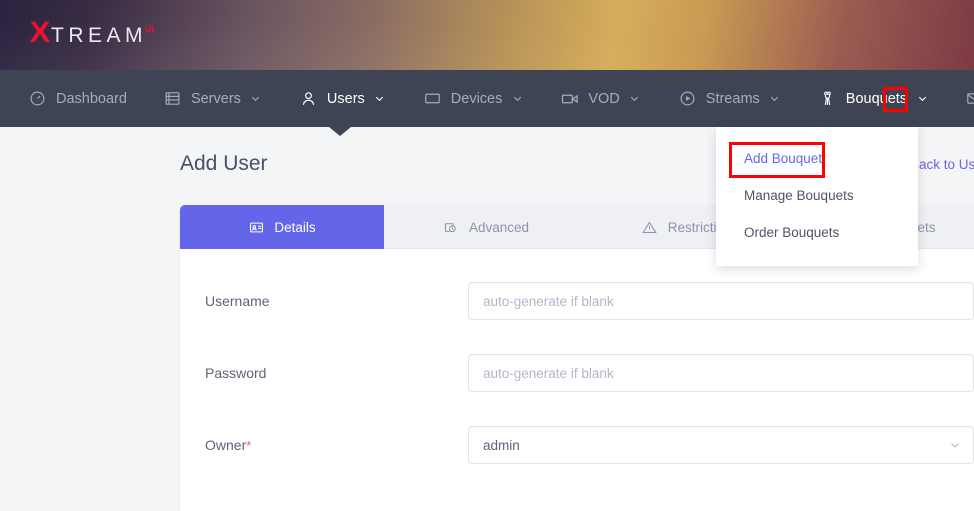  I want to click on play-circle-icon, so click(687, 98).